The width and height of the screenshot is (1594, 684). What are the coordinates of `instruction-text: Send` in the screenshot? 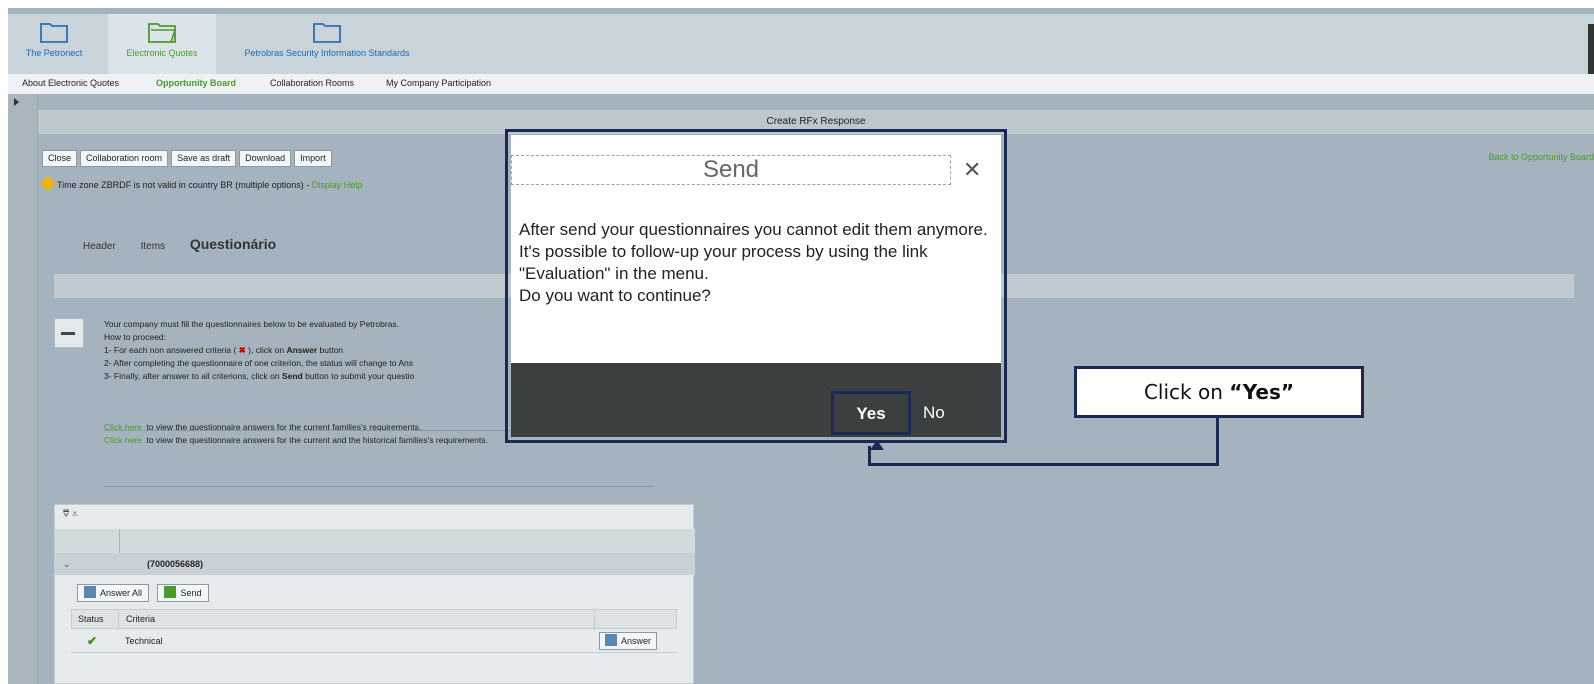 It's located at (292, 376).